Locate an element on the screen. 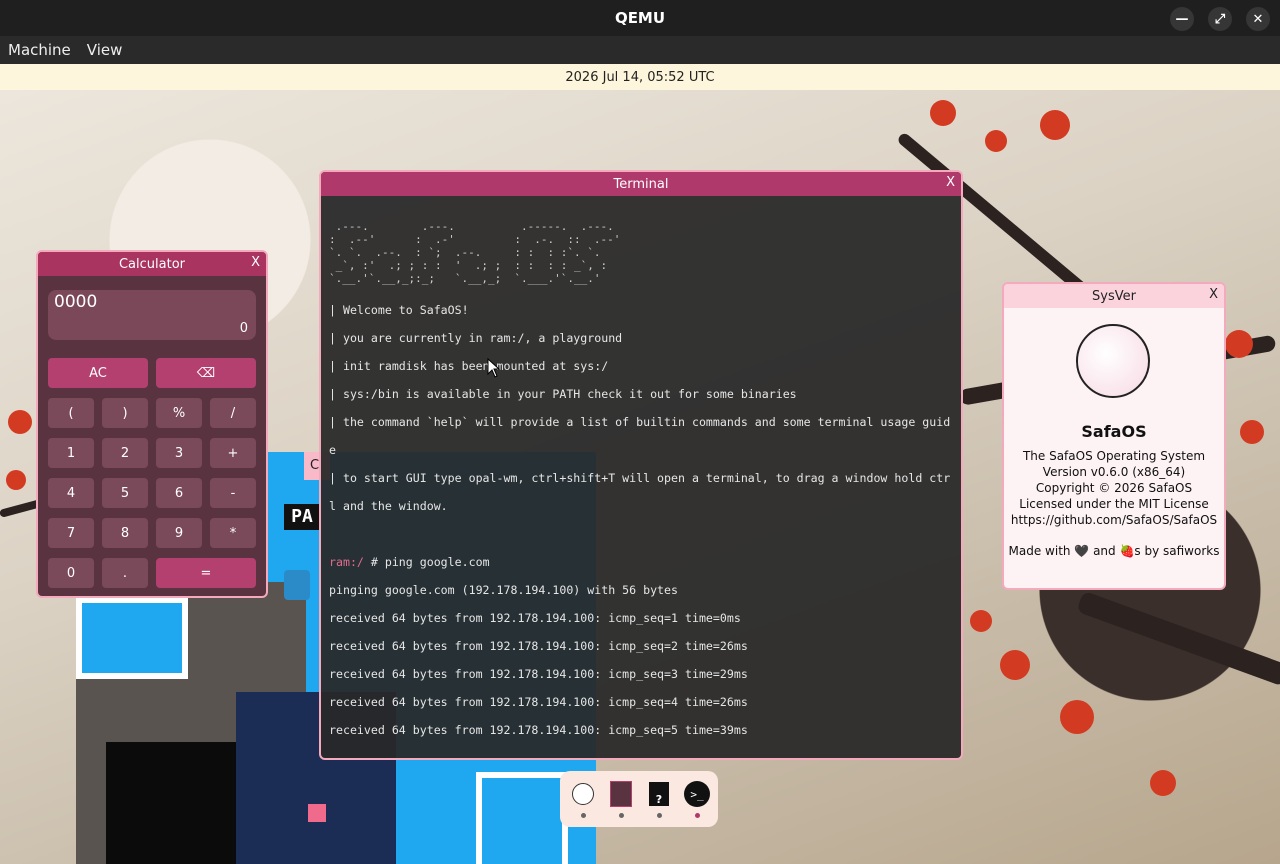  calc-minus-button: - is located at coordinates (233, 493).